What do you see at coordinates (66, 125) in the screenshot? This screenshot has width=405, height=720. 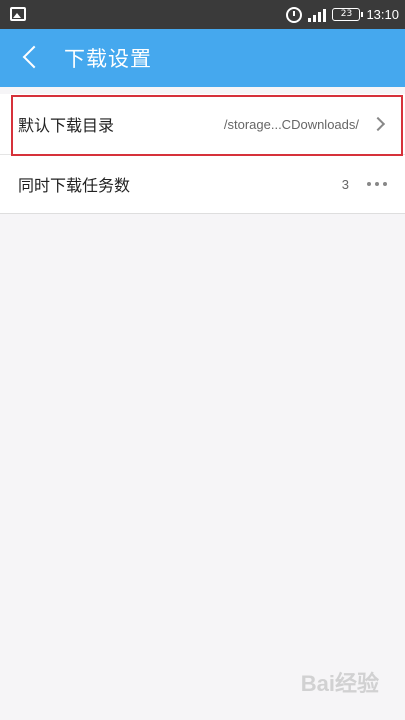 I see `download-dir-label: 默认下载目录` at bounding box center [66, 125].